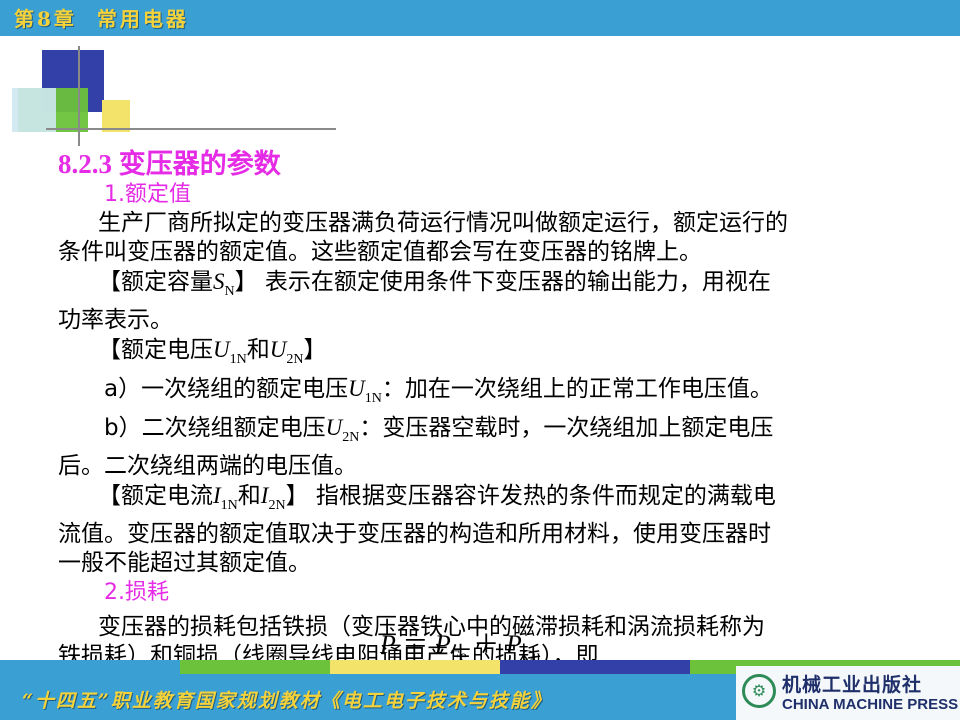 The image size is (960, 720). I want to click on paragraph-line: 后。二次绕组两端的电压值。, so click(207, 466).